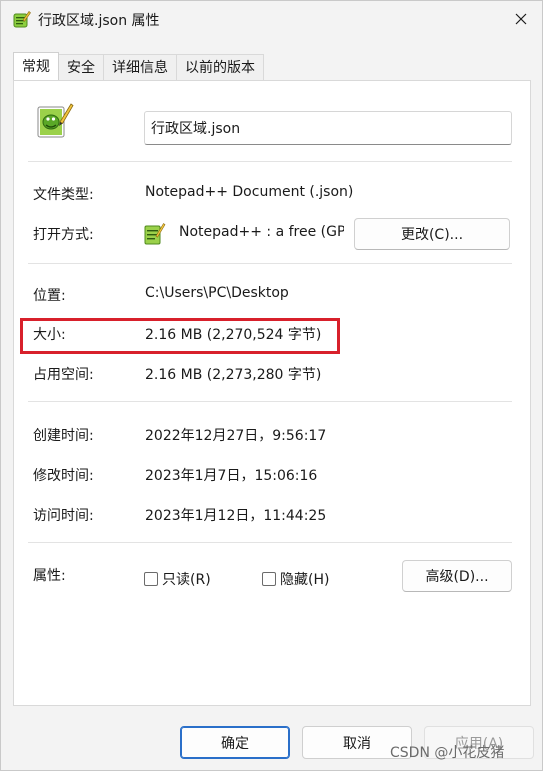 The width and height of the screenshot is (543, 771). Describe the element at coordinates (63, 516) in the screenshot. I see `accessed-label: 访问时间:` at that location.